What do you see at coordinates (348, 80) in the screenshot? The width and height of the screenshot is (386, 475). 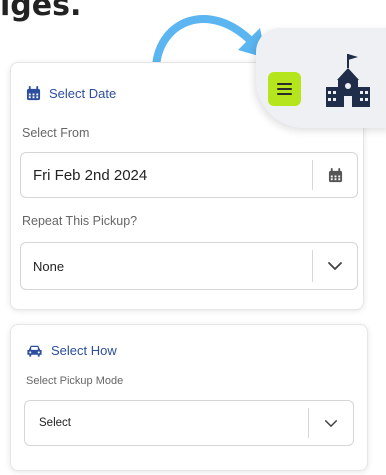 I see `school-icon` at bounding box center [348, 80].